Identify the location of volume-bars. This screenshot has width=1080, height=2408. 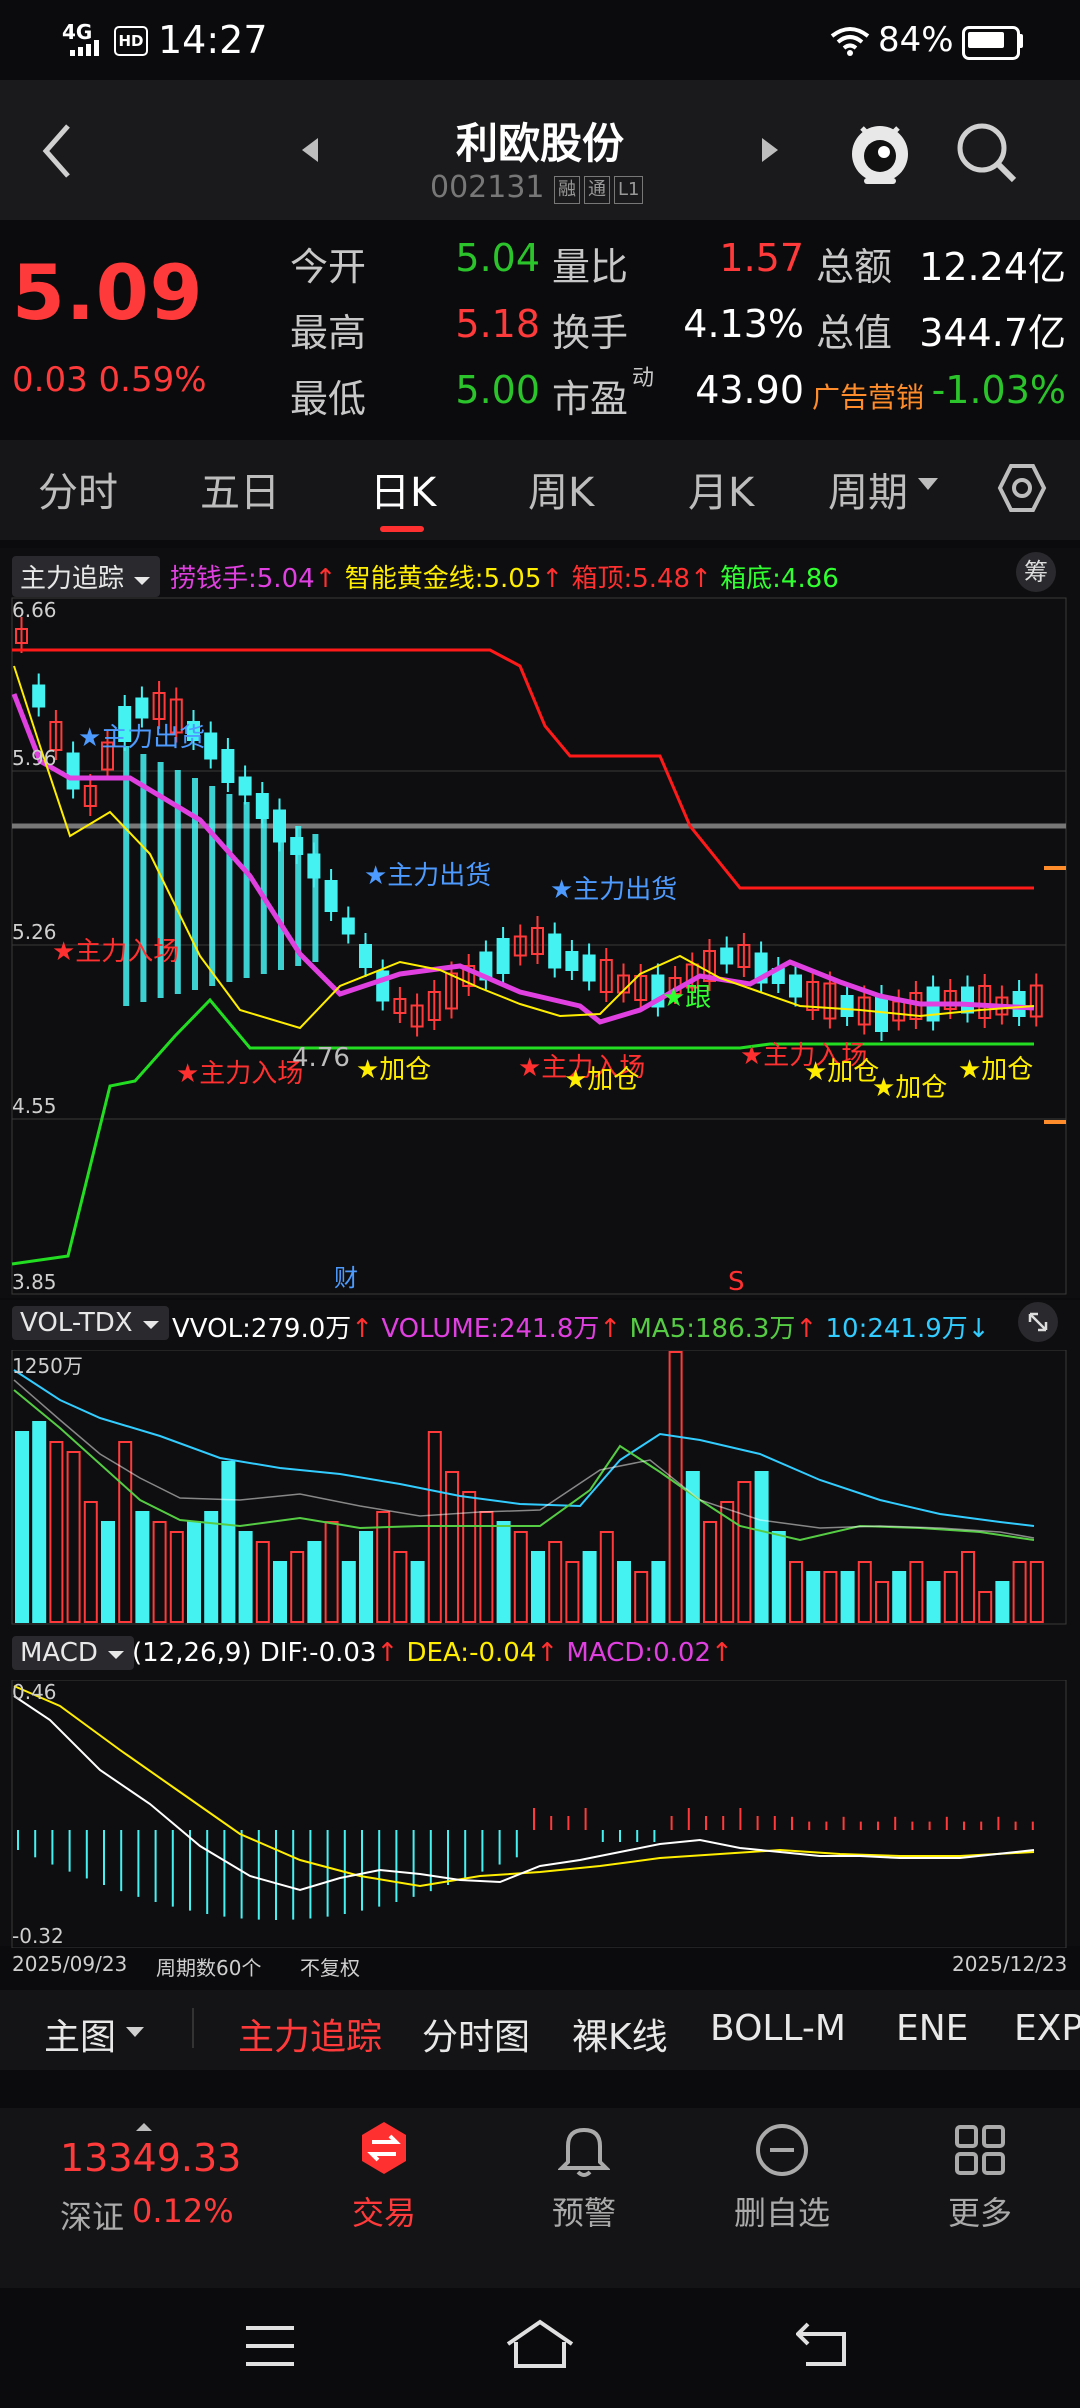
(529, 1487).